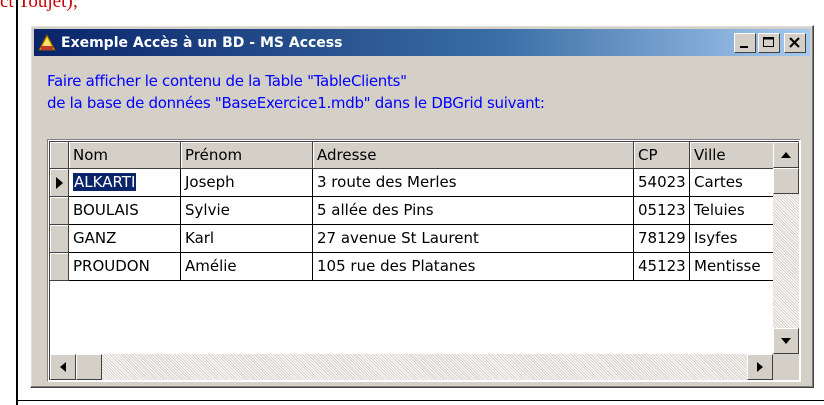 The width and height of the screenshot is (824, 405). I want to click on window-title: Exemple Accès à un BD - MS Access, so click(202, 42).